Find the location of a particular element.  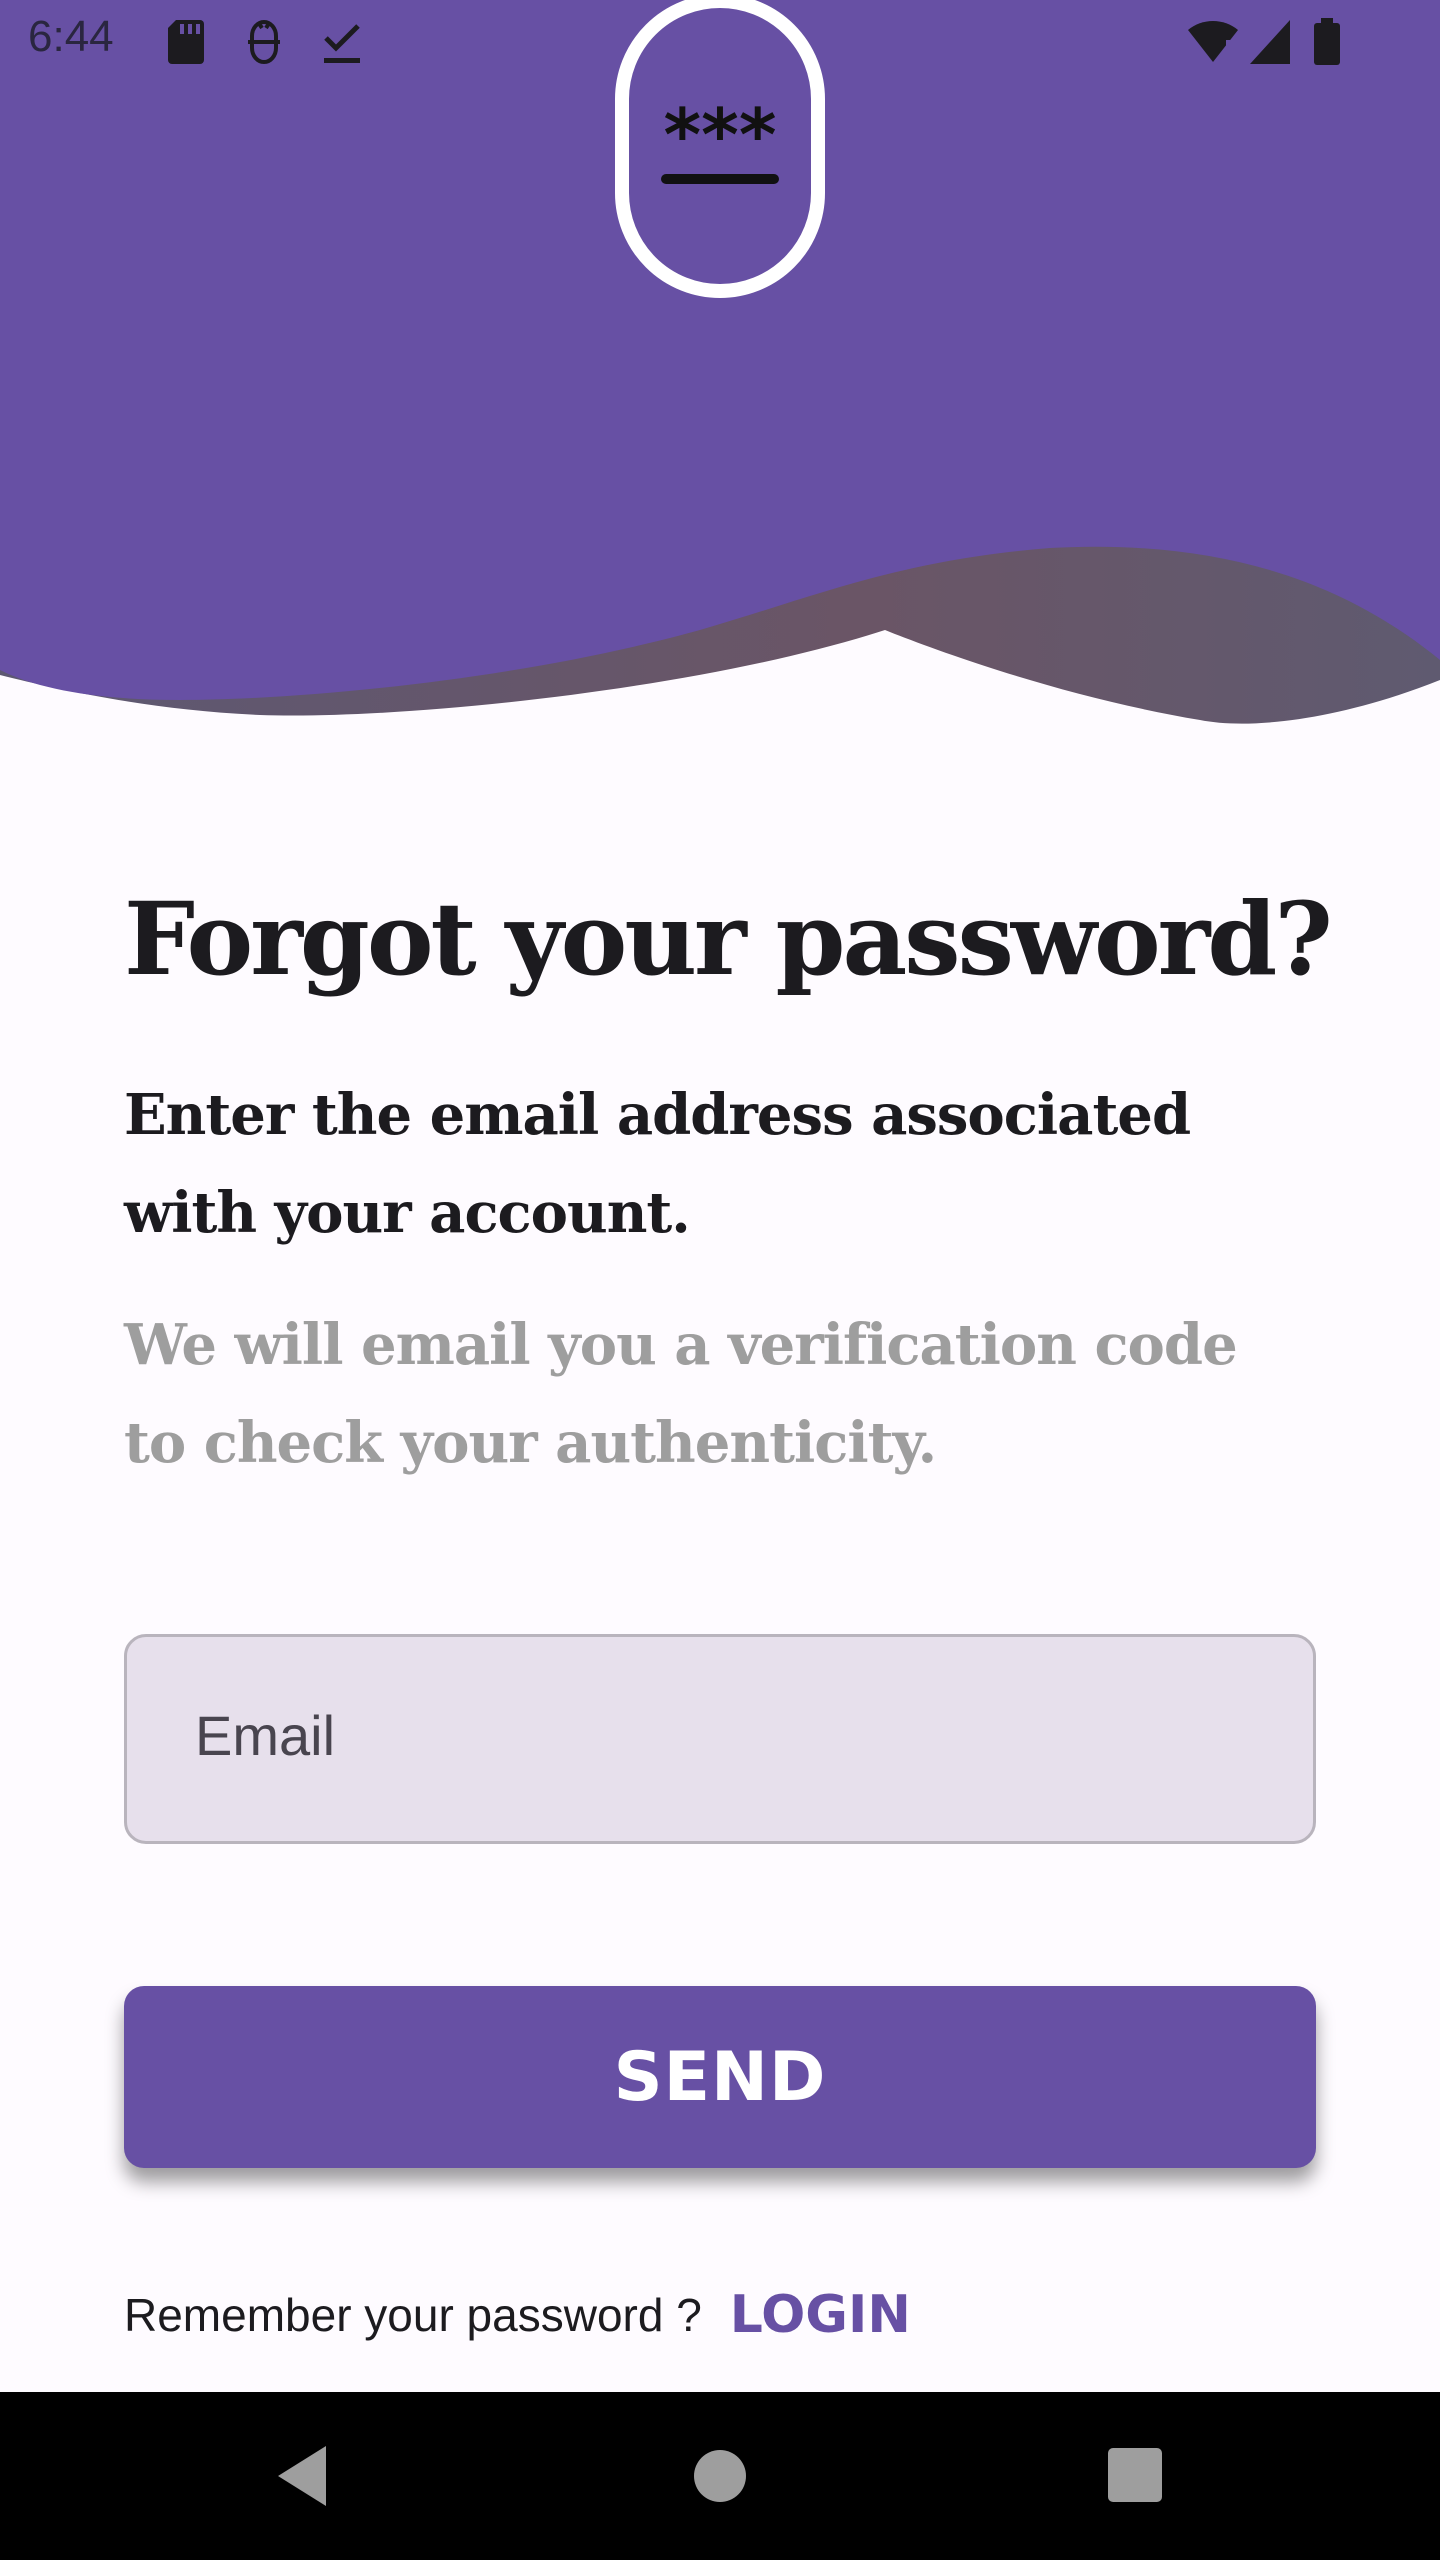

battery-icon is located at coordinates (1327, 41).